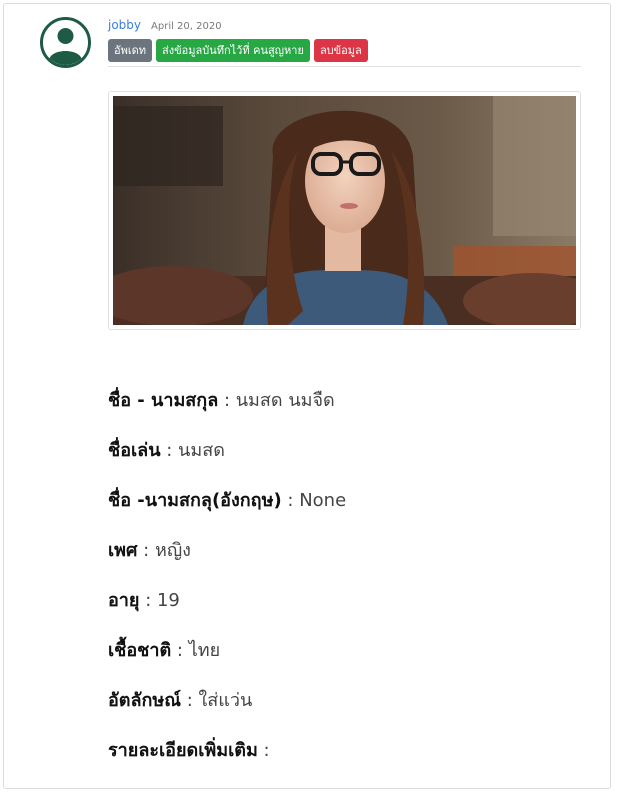 This screenshot has width=619, height=796. I want to click on detail-label: ชื่อเล่น, so click(134, 450).